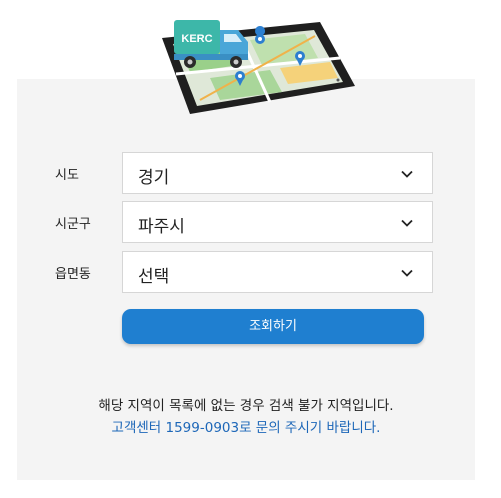 This screenshot has height=498, width=501. I want to click on sigungu-label: 시군구, so click(73, 224).